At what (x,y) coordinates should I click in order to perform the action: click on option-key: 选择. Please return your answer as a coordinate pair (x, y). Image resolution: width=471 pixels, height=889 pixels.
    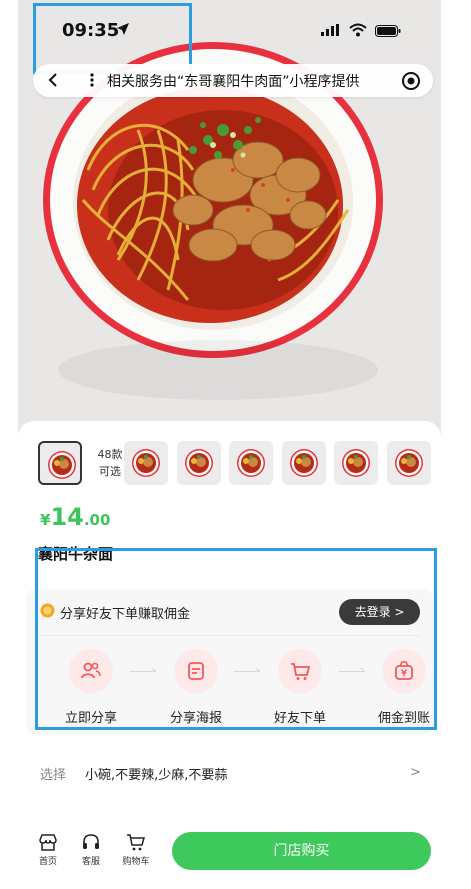
    Looking at the image, I should click on (53, 775).